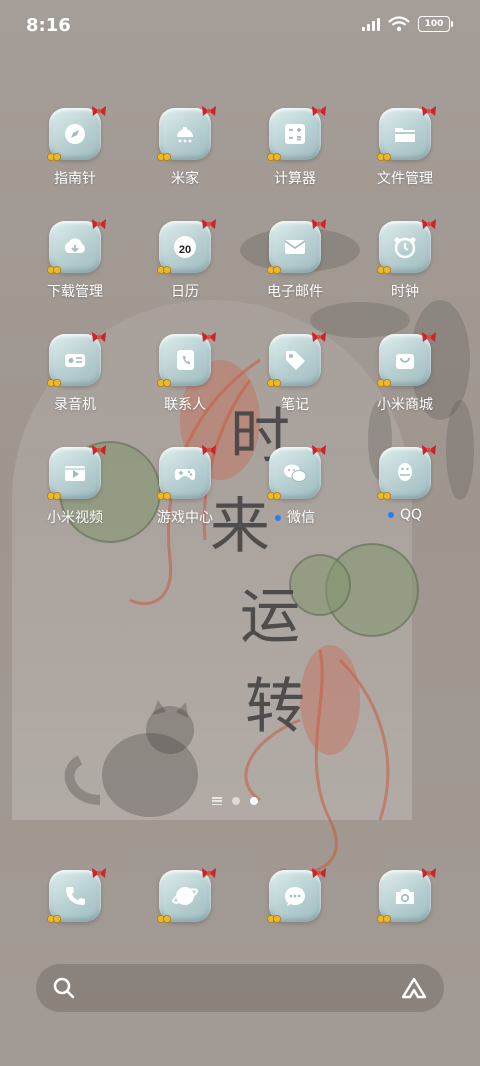 The image size is (480, 1066). I want to click on app-label-text: 米家, so click(185, 179).